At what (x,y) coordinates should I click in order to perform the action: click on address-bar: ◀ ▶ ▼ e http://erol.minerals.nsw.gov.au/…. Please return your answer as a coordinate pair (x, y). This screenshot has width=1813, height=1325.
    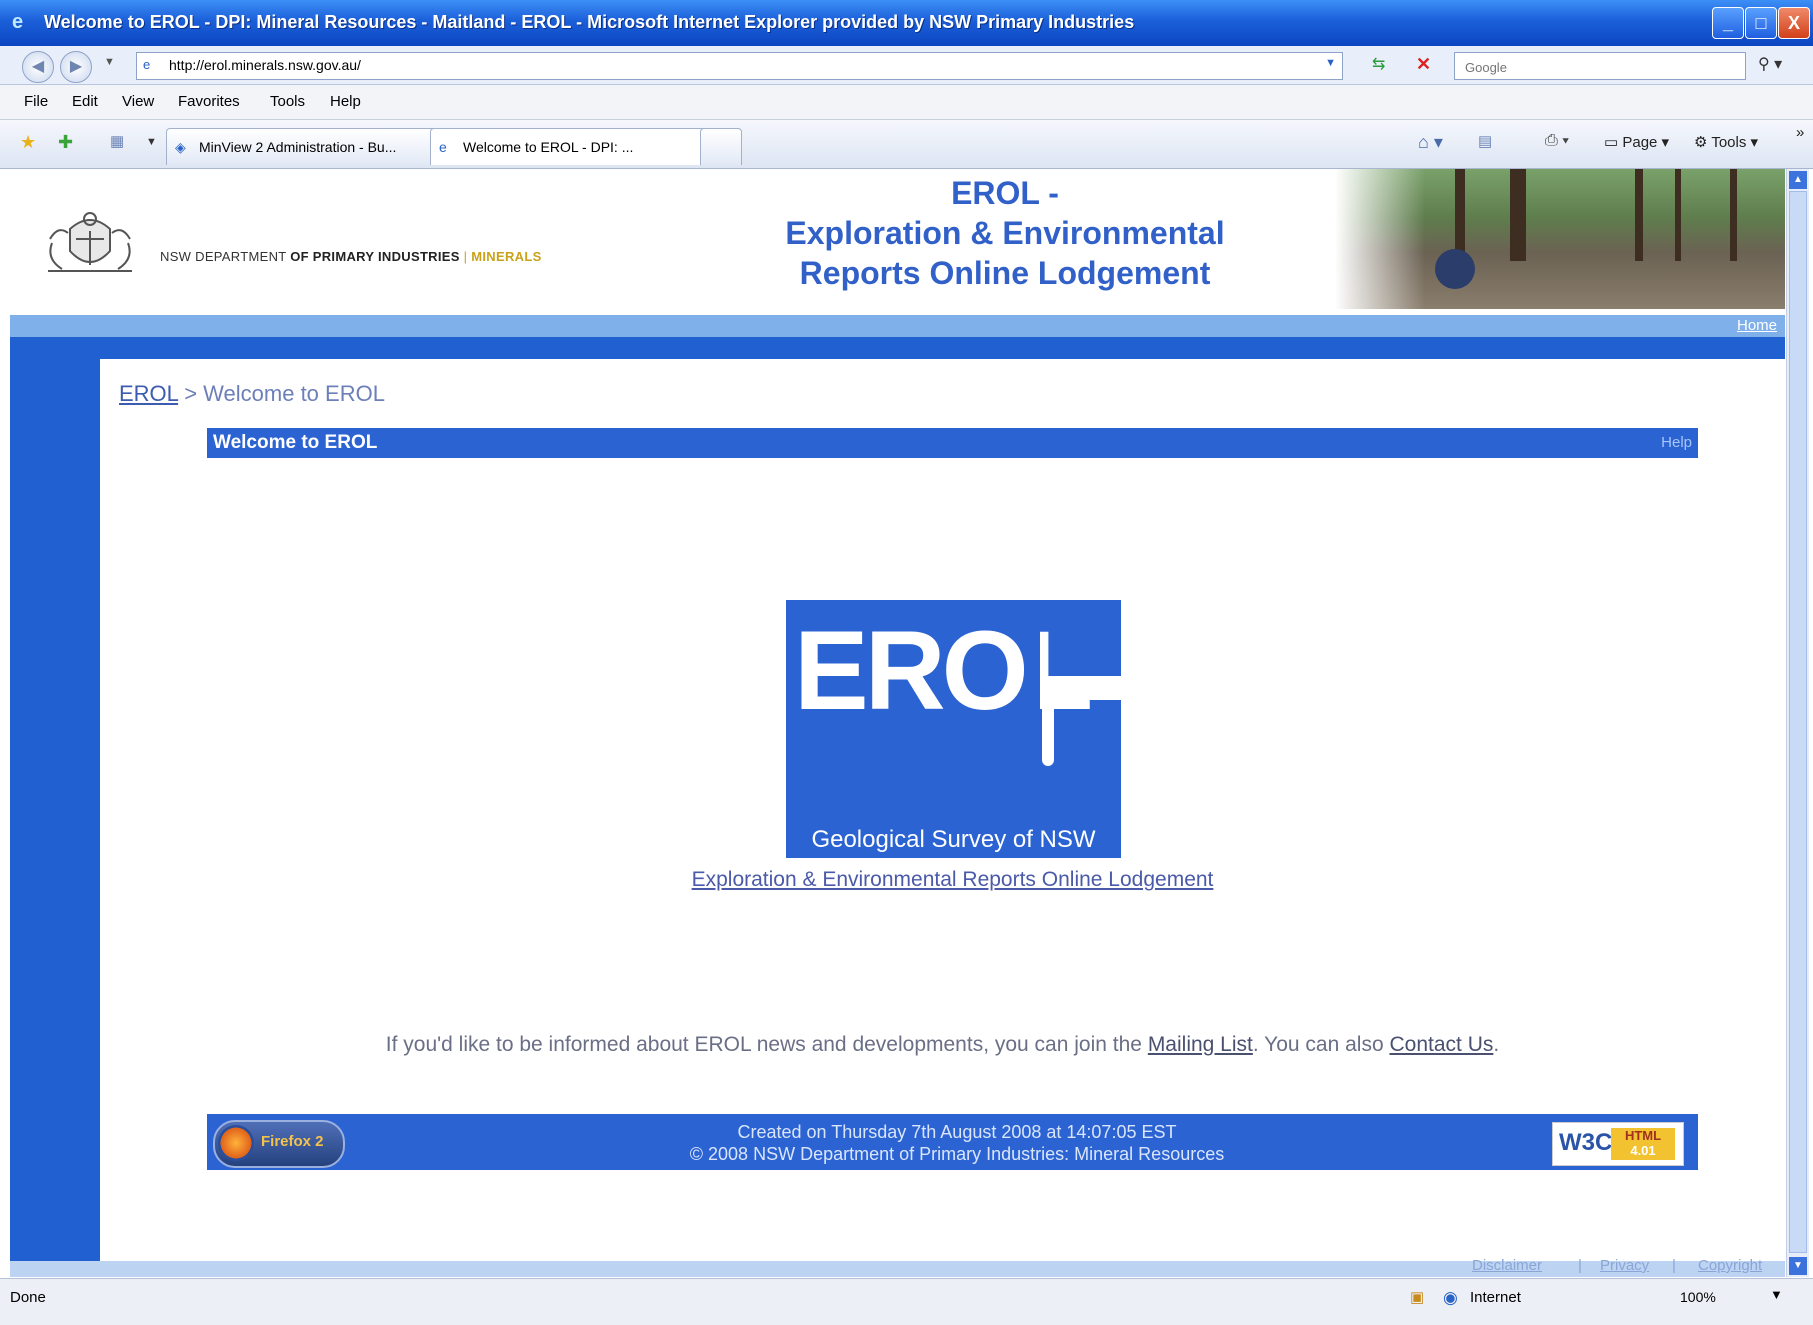
    Looking at the image, I should click on (906, 65).